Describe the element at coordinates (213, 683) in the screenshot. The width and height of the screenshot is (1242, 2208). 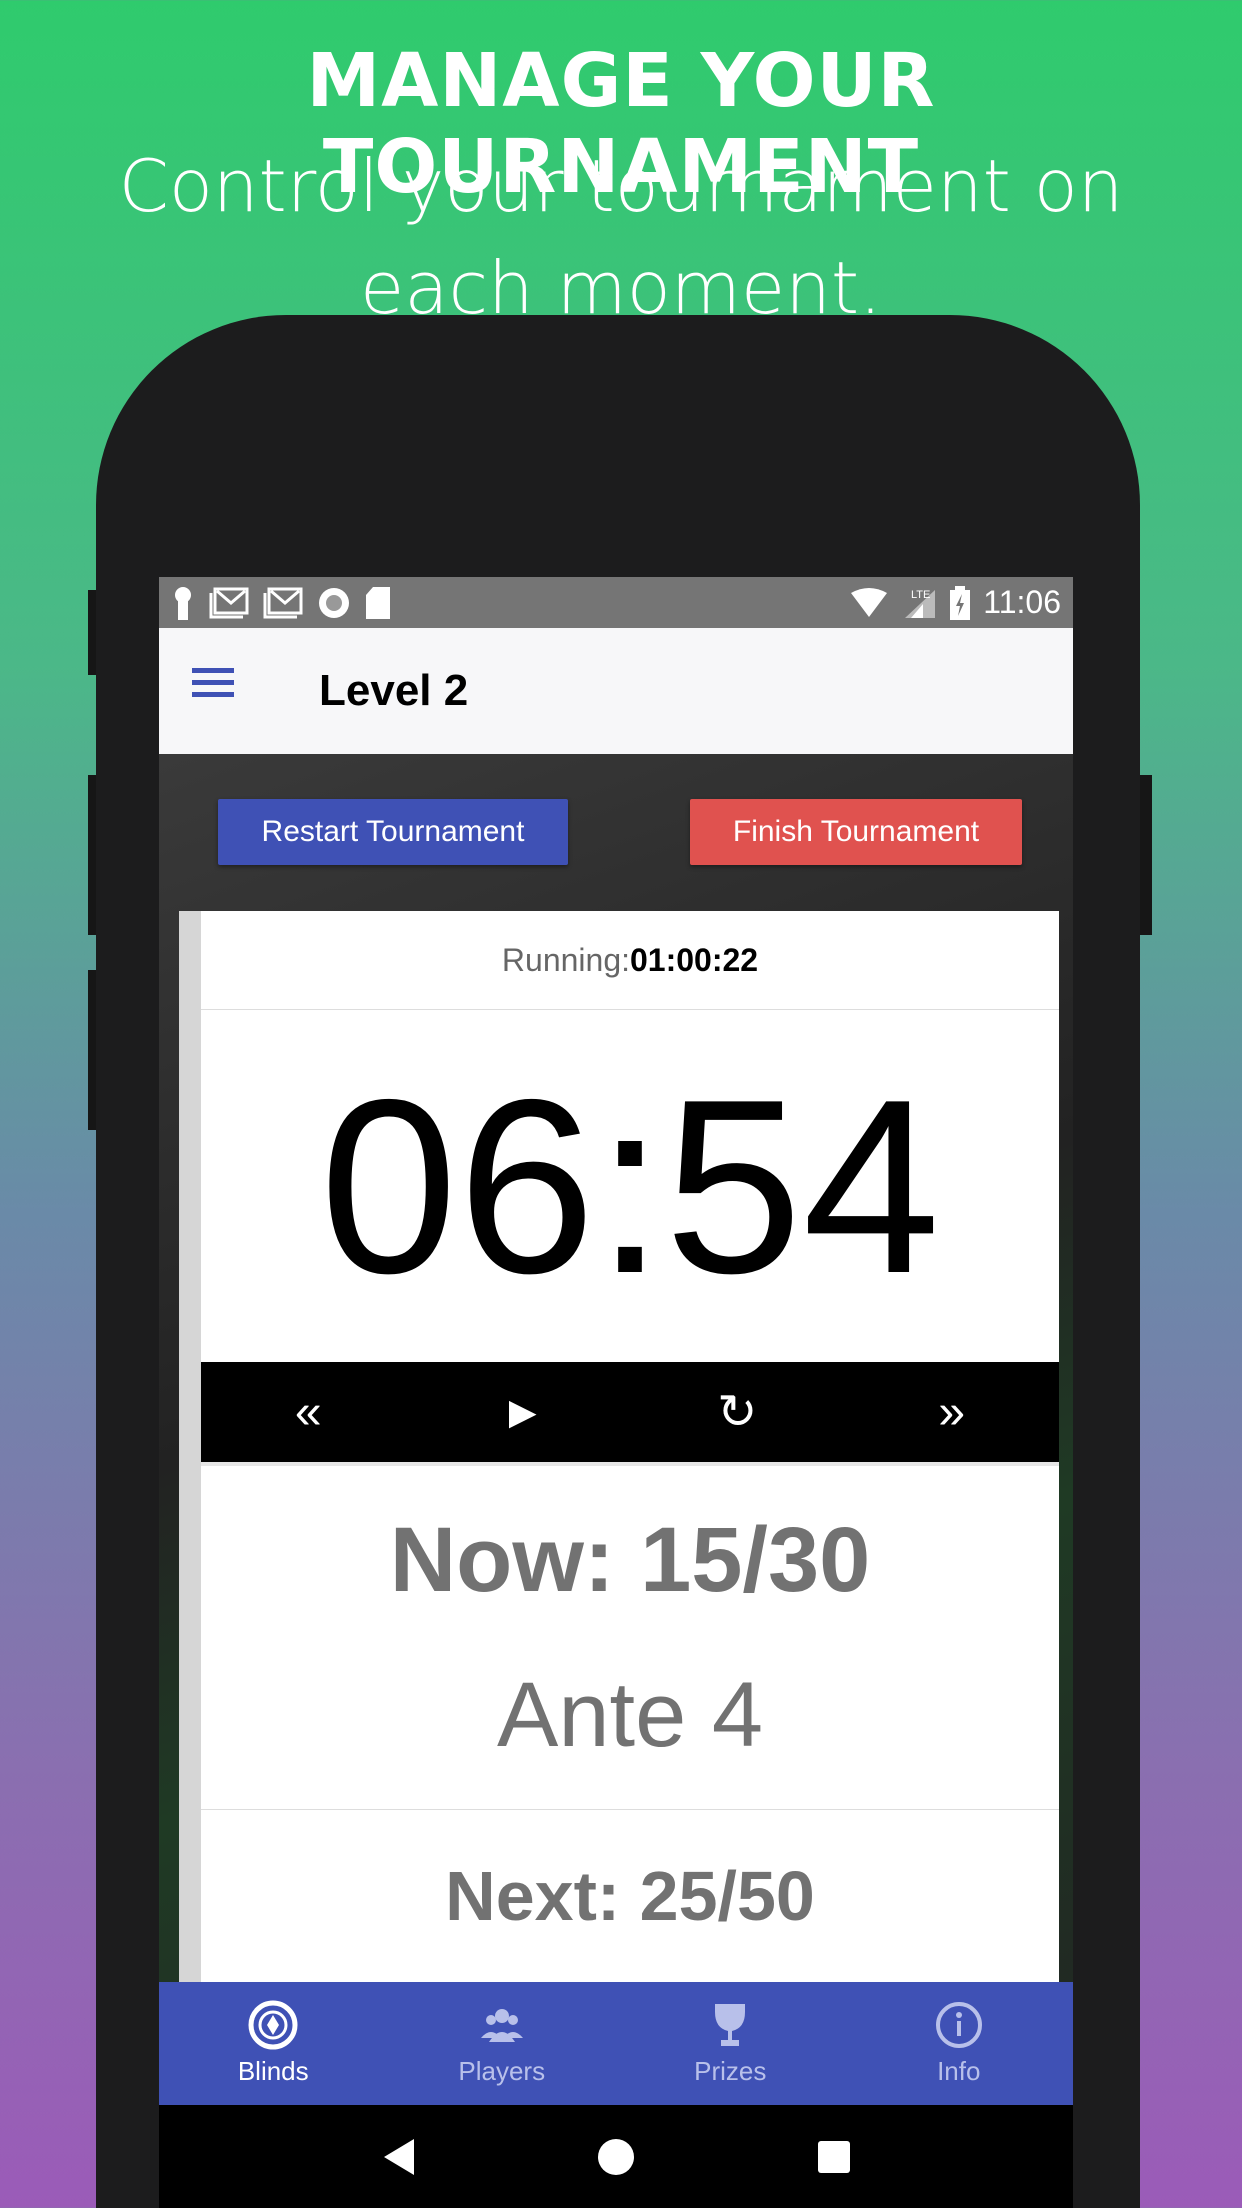
I see `hamburger-menu-icon` at that location.